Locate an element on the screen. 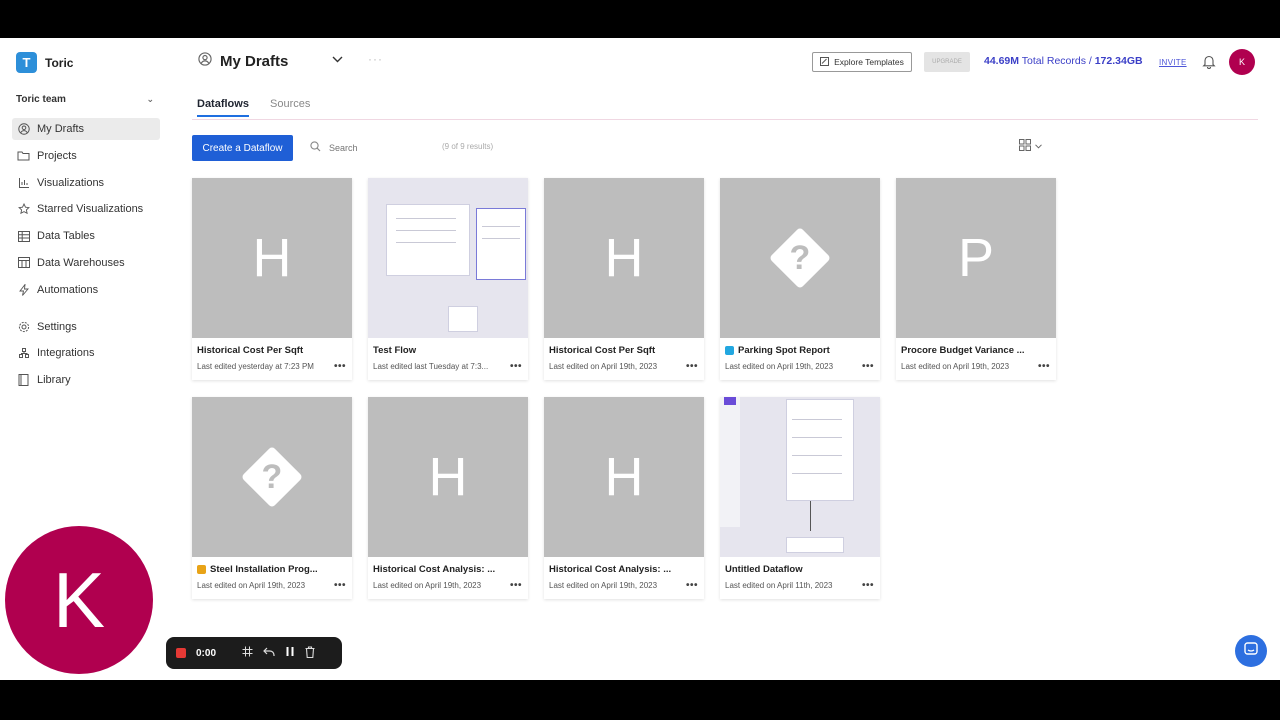 This screenshot has width=1280, height=720. sidebar-item-my-drafts: My Drafts is located at coordinates (86, 129).